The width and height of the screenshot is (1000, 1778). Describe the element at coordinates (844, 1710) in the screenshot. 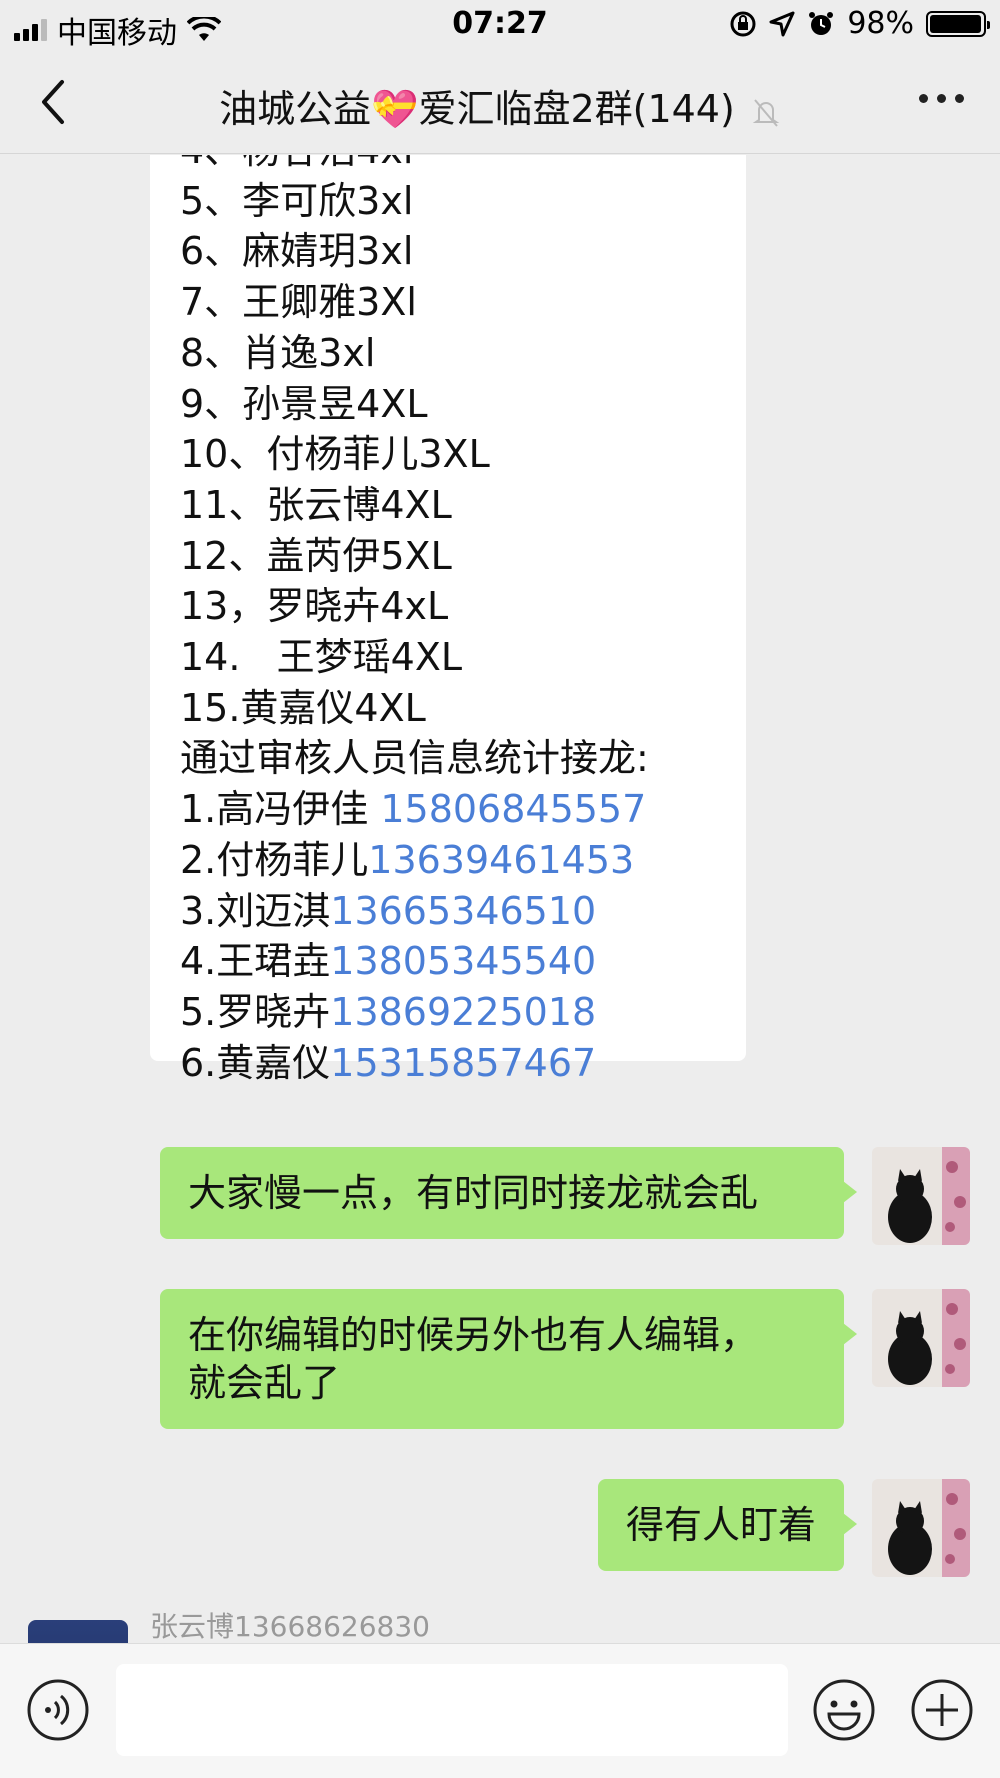

I see `emoji-icon` at that location.